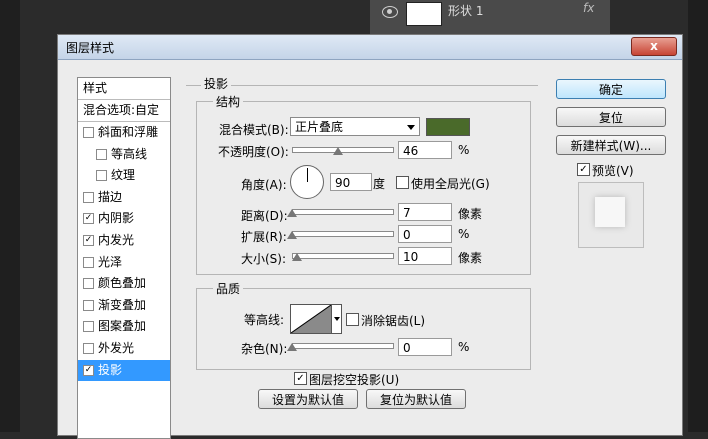 Image resolution: width=708 pixels, height=439 pixels. Describe the element at coordinates (116, 240) in the screenshot. I see `style-list-item-label: 内发光` at that location.